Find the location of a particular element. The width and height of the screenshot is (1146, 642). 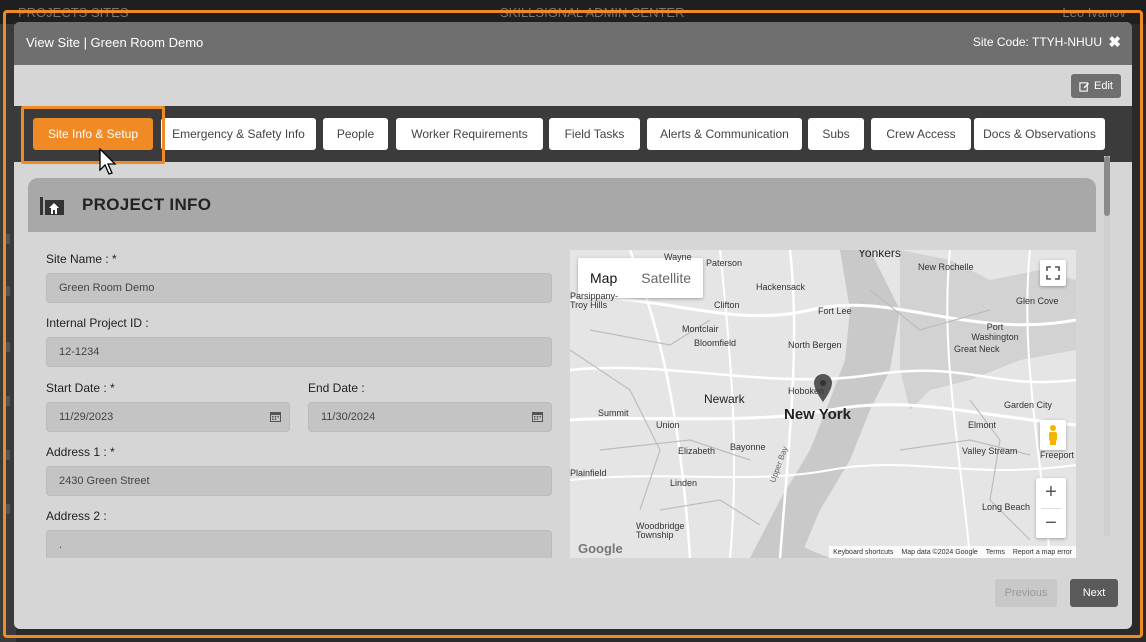

building-icon is located at coordinates (52, 206).